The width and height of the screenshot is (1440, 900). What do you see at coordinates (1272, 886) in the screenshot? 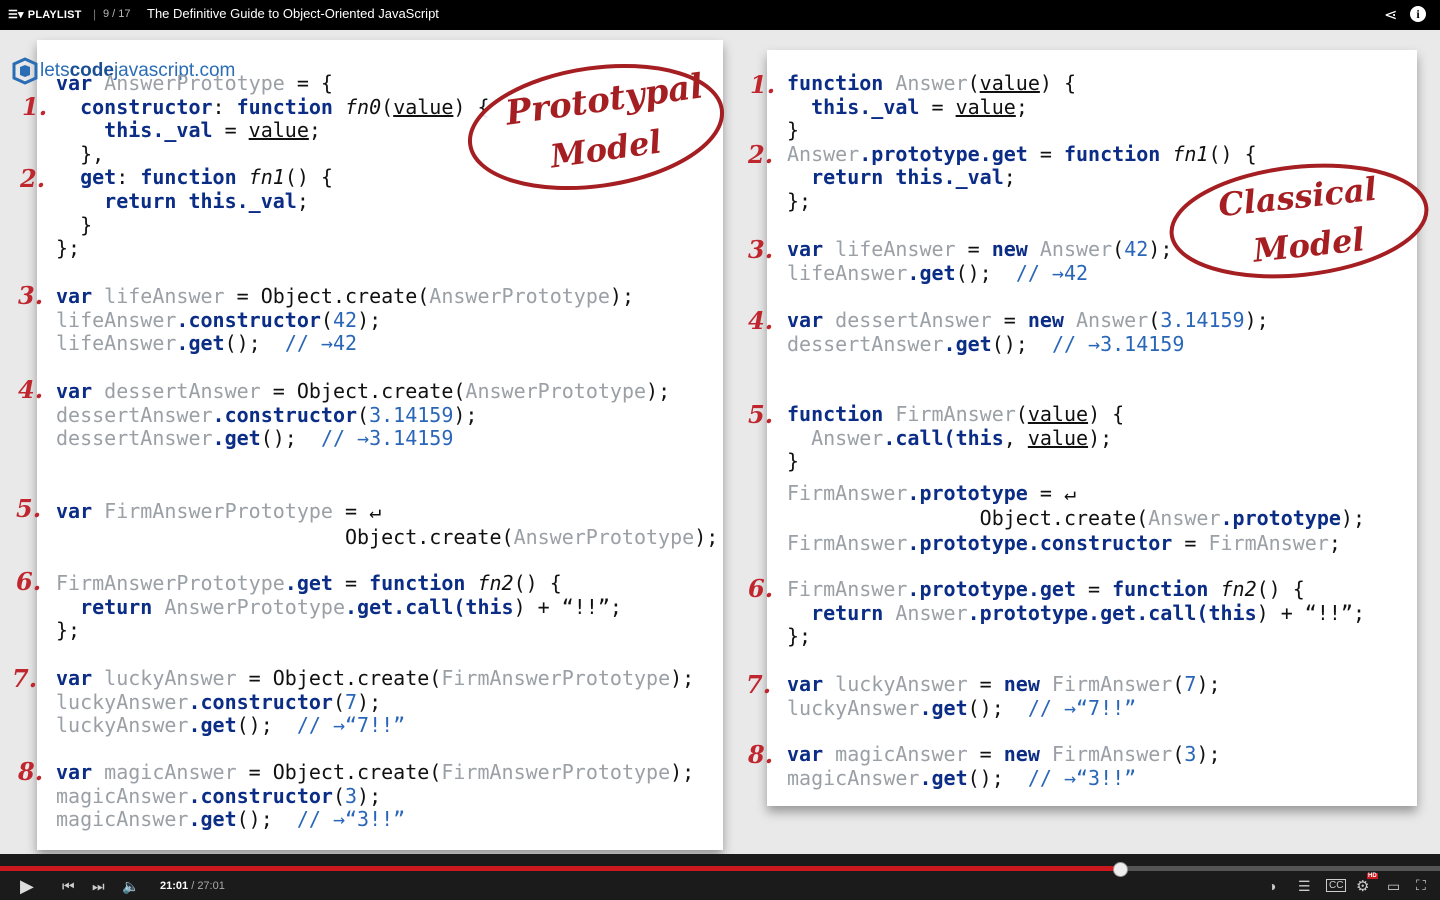
I see `annotations-icon: ◑` at bounding box center [1272, 886].